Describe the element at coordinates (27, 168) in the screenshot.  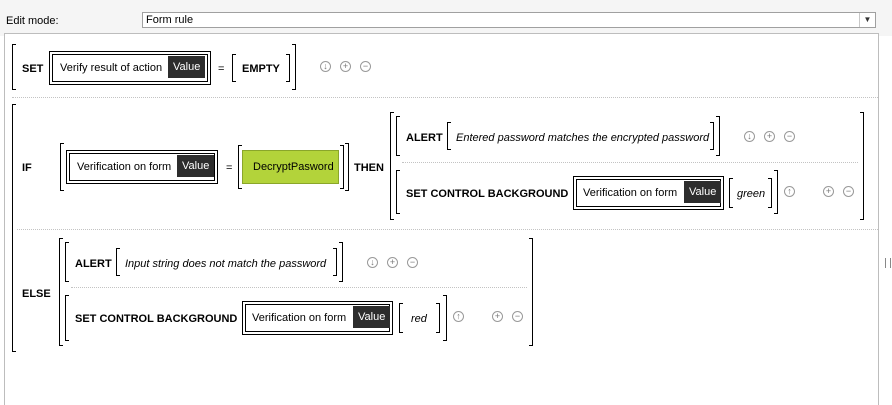
I see `if-keyword: IF` at that location.